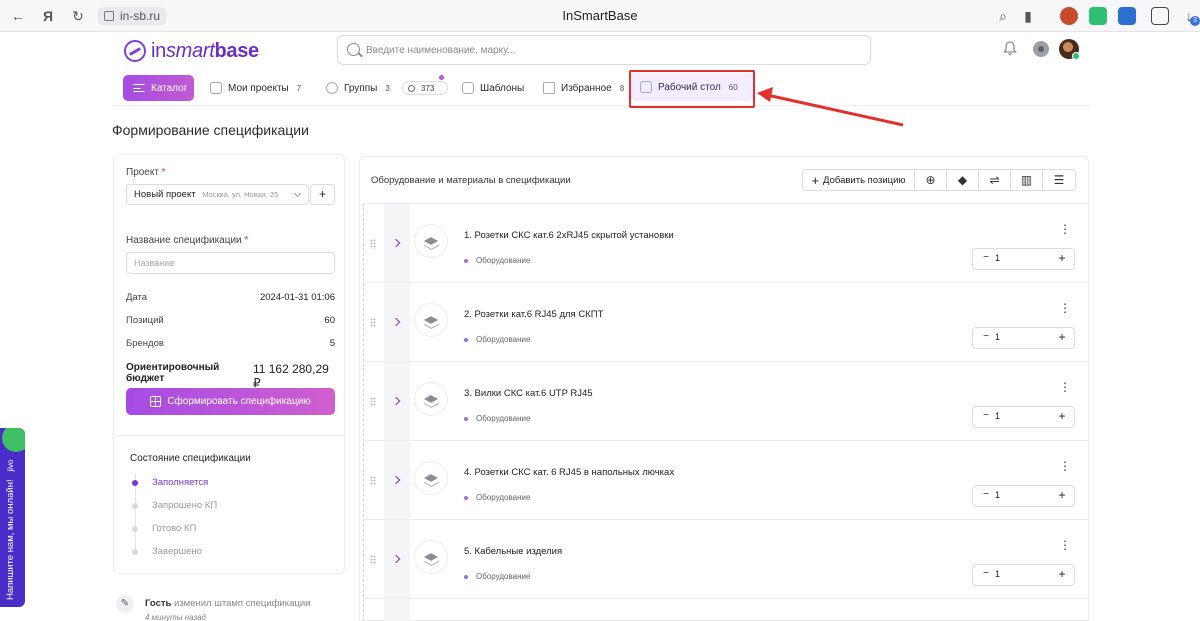 Image resolution: width=1200 pixels, height=621 pixels. What do you see at coordinates (692, 89) in the screenshot?
I see `annotation-highlight` at bounding box center [692, 89].